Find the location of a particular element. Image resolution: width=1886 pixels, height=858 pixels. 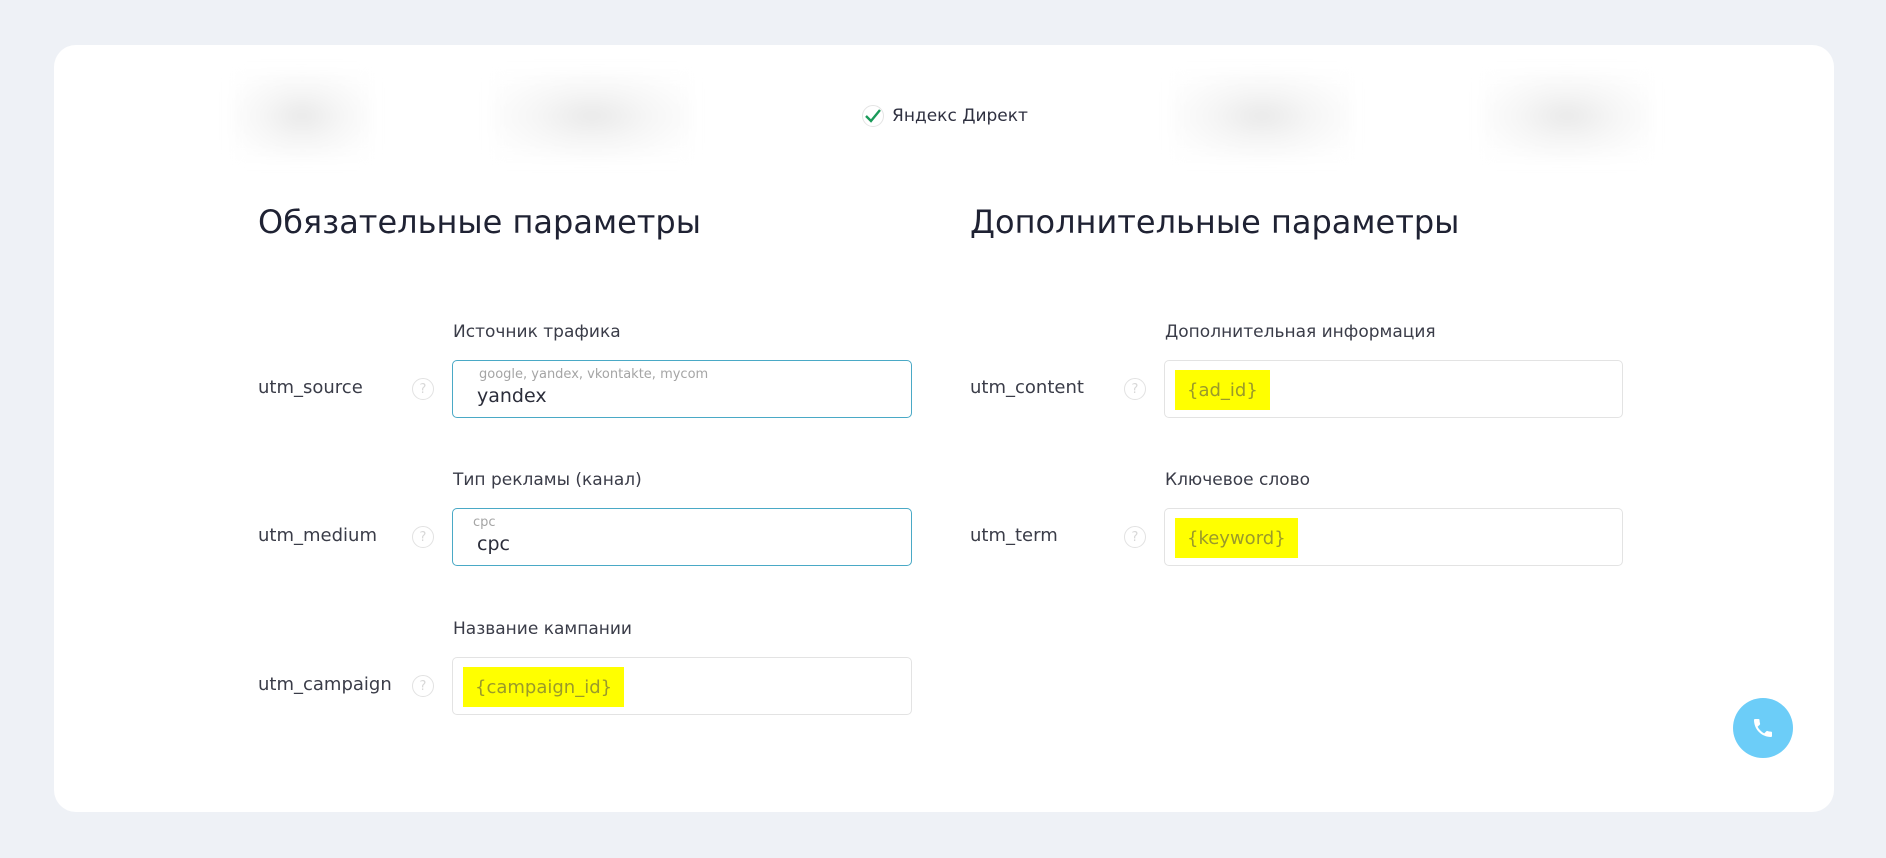

phone-icon is located at coordinates (1763, 728).